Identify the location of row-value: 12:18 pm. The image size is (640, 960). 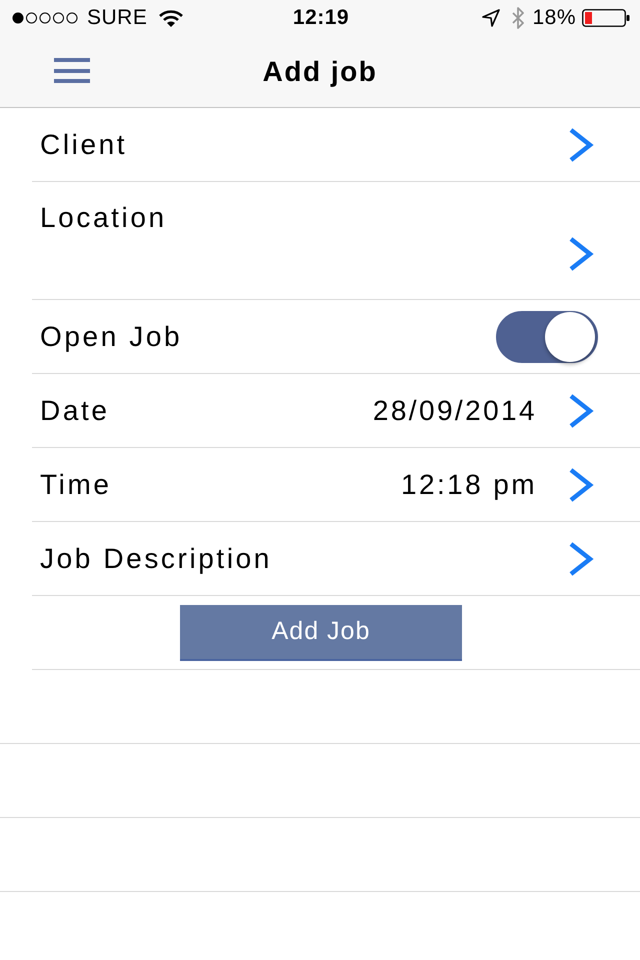
(469, 484).